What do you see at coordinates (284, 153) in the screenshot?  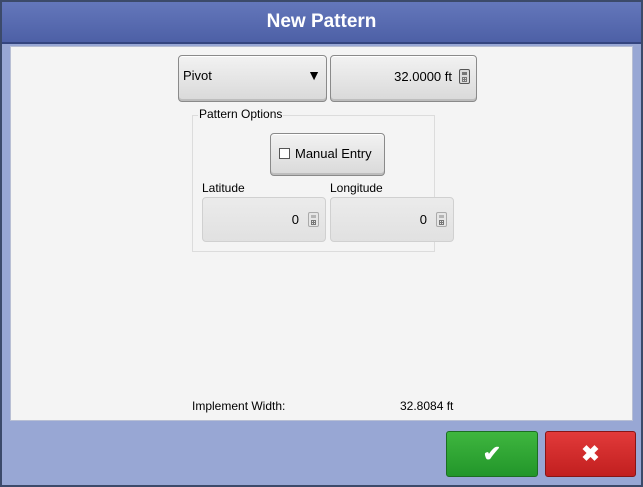 I see `checkbox-icon` at bounding box center [284, 153].